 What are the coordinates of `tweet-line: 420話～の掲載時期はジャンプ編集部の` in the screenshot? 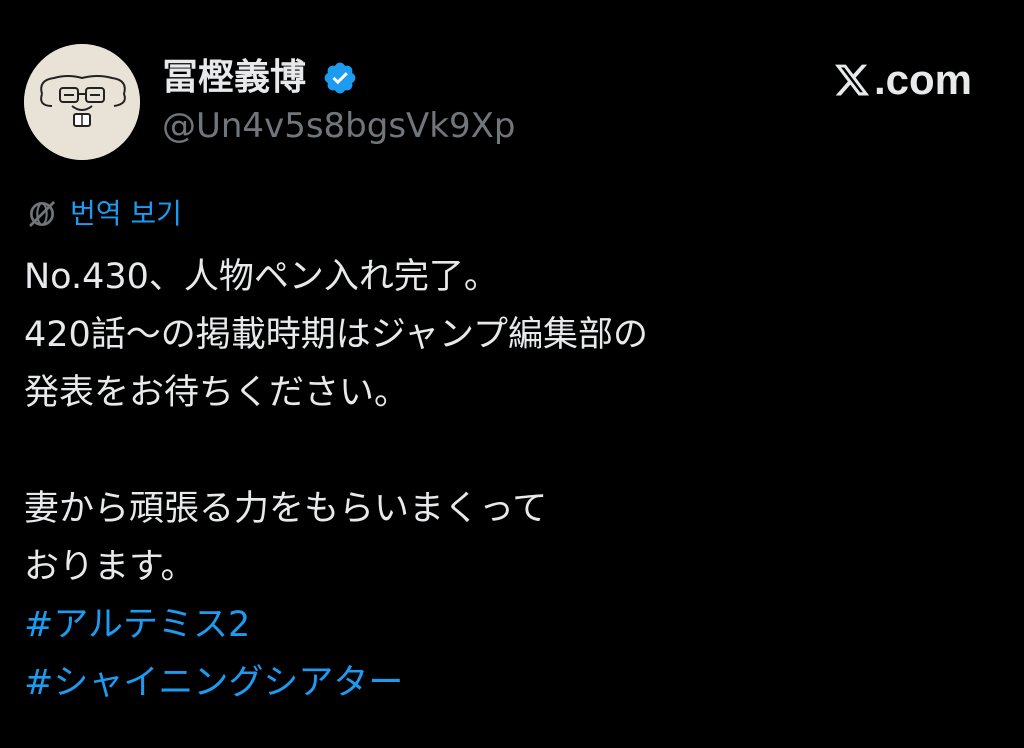 It's located at (336, 335).